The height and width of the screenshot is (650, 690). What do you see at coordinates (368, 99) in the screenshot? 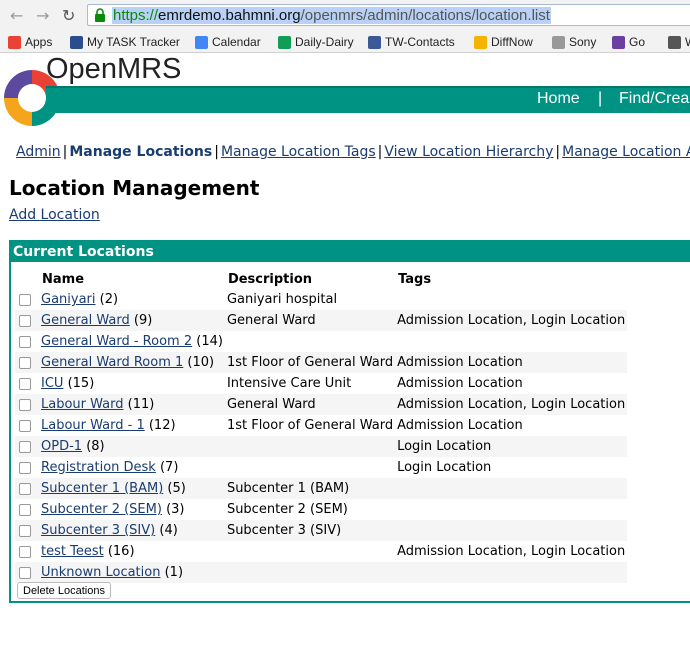
I see `header-bar: Home | Find/Crea` at bounding box center [368, 99].